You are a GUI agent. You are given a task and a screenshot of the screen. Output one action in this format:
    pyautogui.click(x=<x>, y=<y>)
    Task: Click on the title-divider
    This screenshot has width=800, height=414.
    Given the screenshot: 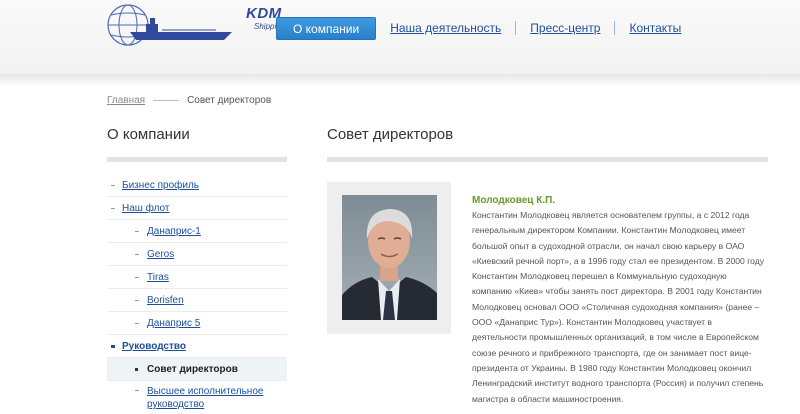 What is the action you would take?
    pyautogui.click(x=547, y=159)
    